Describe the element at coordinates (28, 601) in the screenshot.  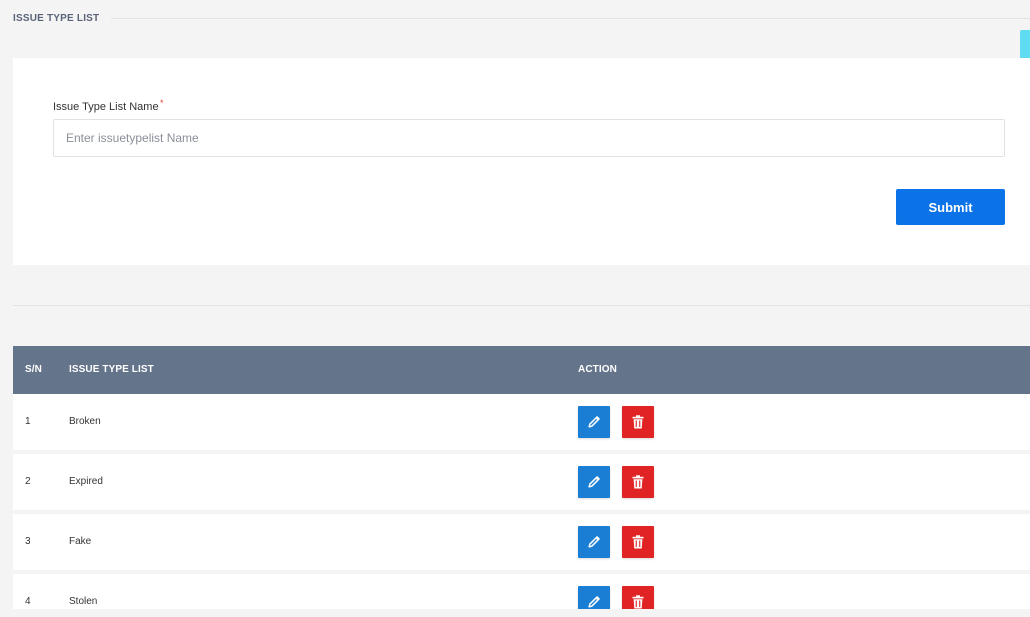
I see `row-sn: 4` at that location.